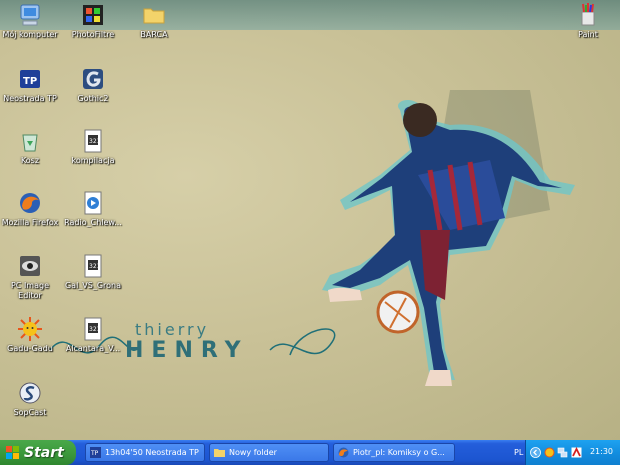 This screenshot has width=620, height=465. I want to click on desktop-icon-firefox: Mozilla Firefox, so click(30, 209).